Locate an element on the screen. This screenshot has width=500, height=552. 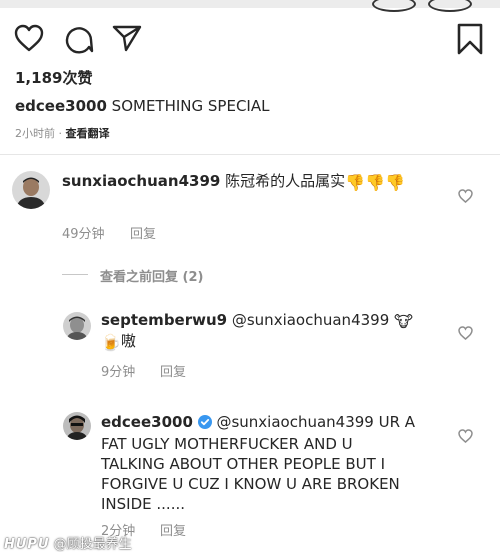
reply-text-line: UR A is located at coordinates (394, 422).